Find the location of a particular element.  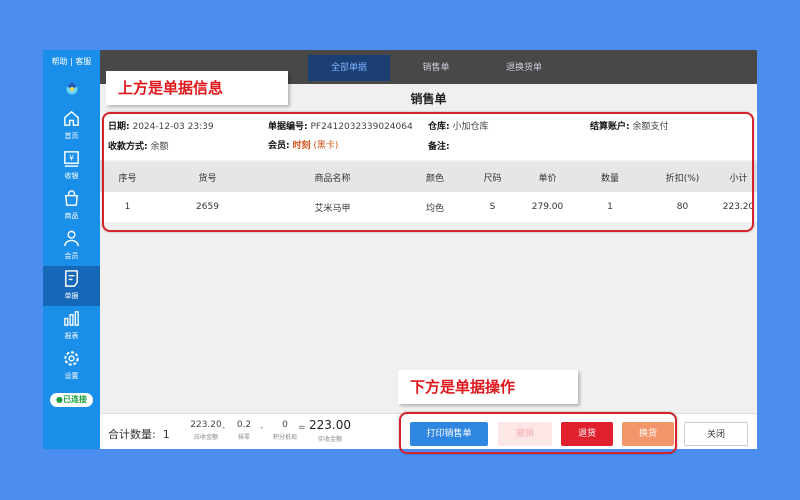

cashier-icon: ¥ is located at coordinates (71, 159).